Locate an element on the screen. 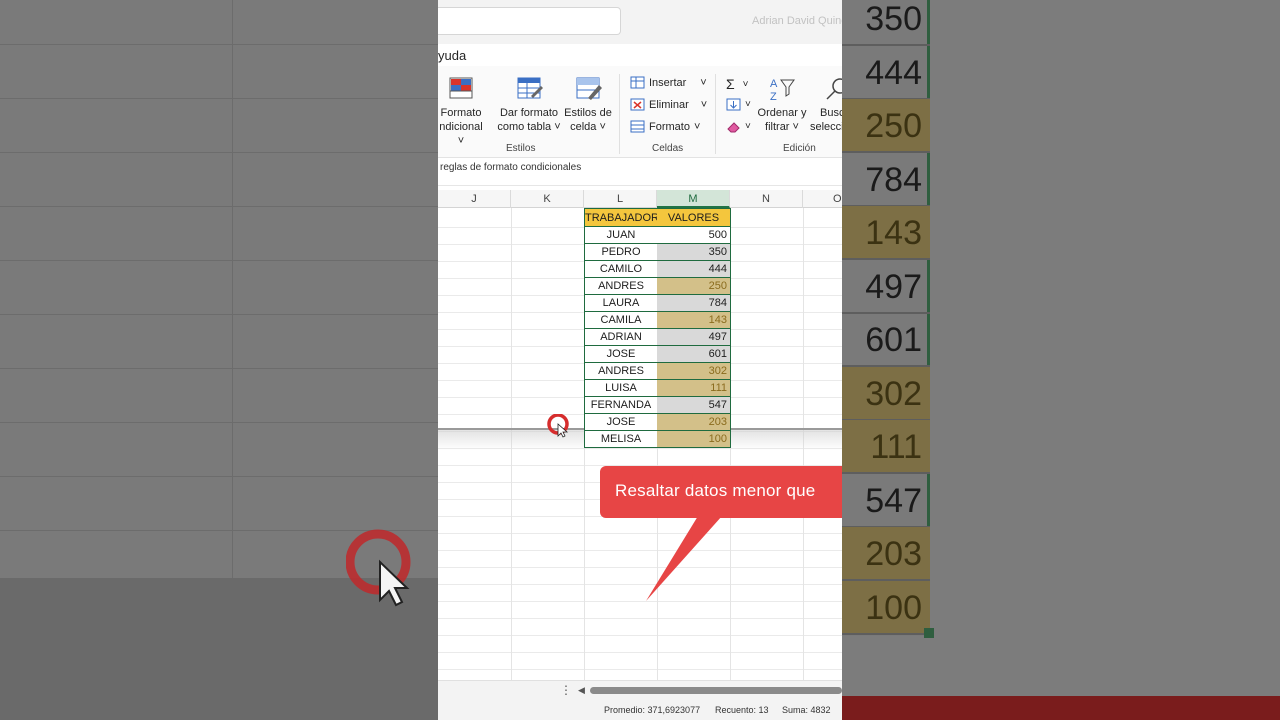 The width and height of the screenshot is (1280, 720). table-cell-worker: ADRIAN is located at coordinates (621, 337).